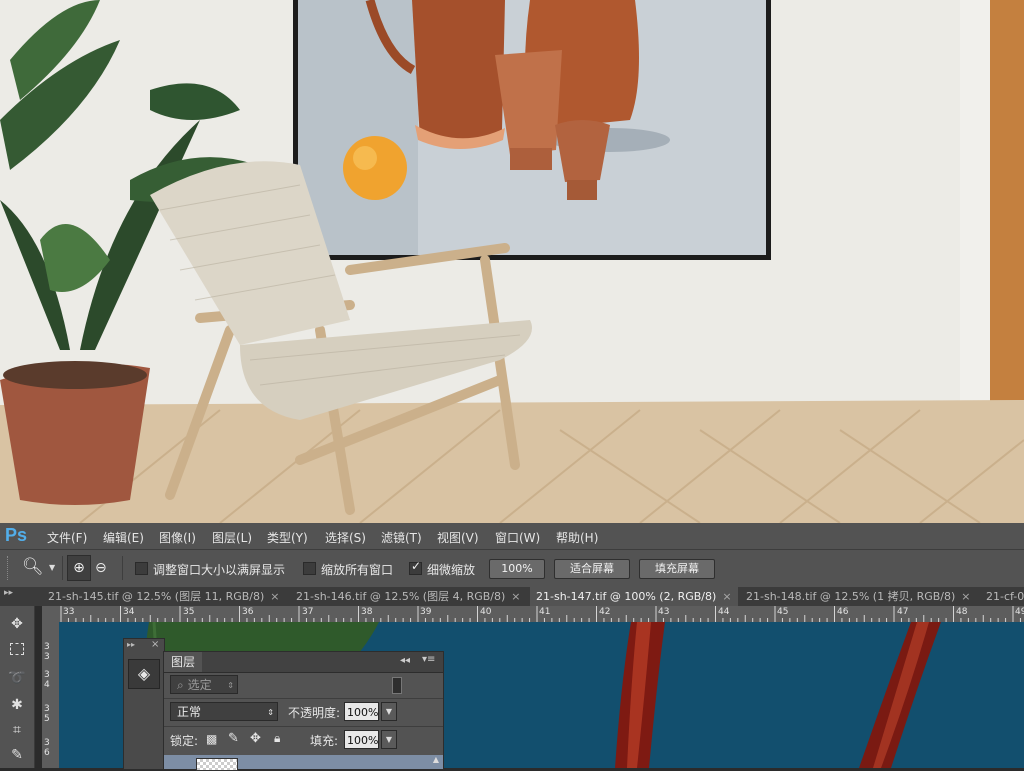 The width and height of the screenshot is (1024, 771). What do you see at coordinates (626, 596) in the screenshot?
I see `tab-label: 21-sh-147.tif @ 100% (2, RGB/8)` at bounding box center [626, 596].